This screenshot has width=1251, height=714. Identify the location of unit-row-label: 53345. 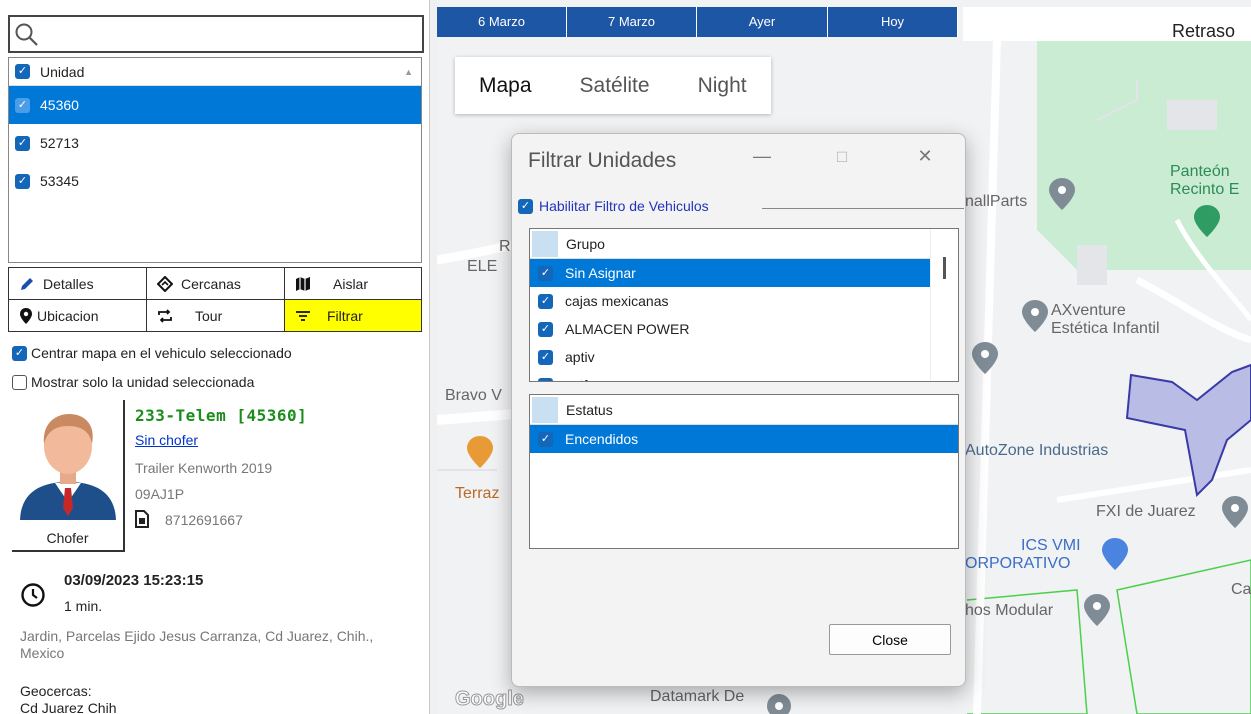
(59, 181).